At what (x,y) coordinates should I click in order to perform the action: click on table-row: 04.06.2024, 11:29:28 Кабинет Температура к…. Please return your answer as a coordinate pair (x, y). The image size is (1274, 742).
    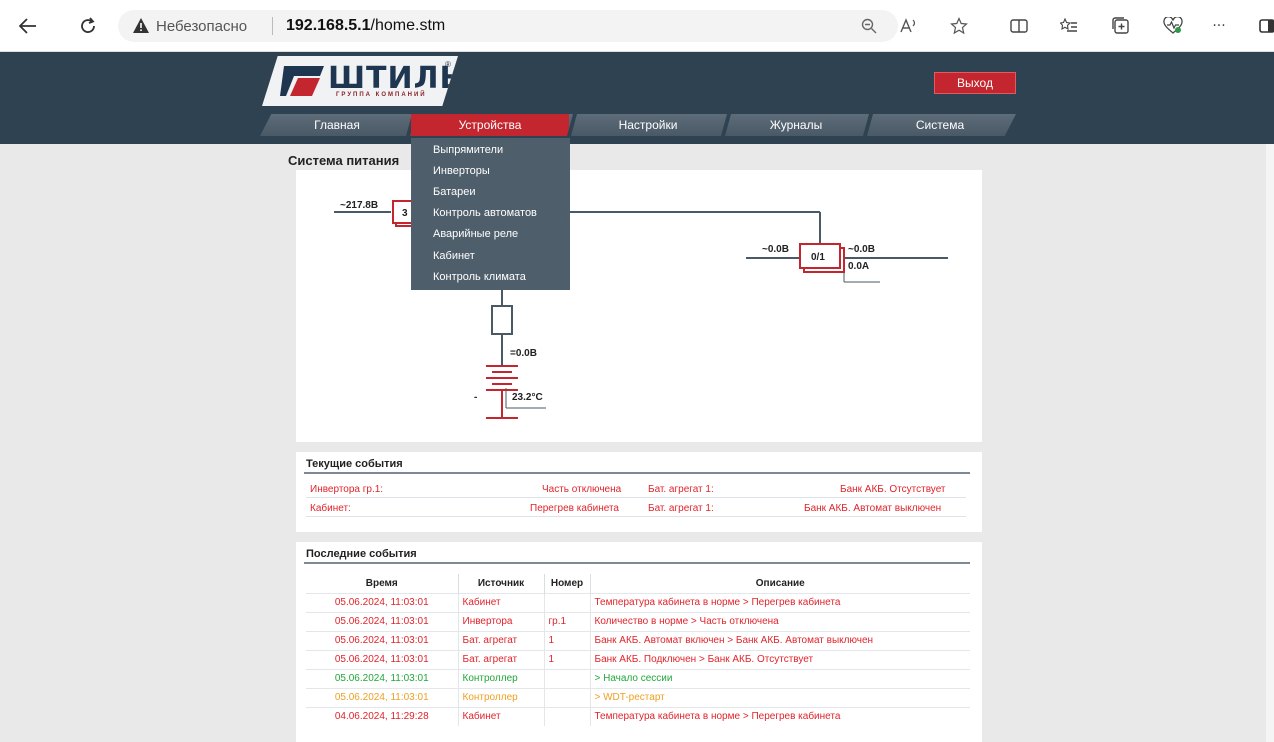
    Looking at the image, I should click on (638, 716).